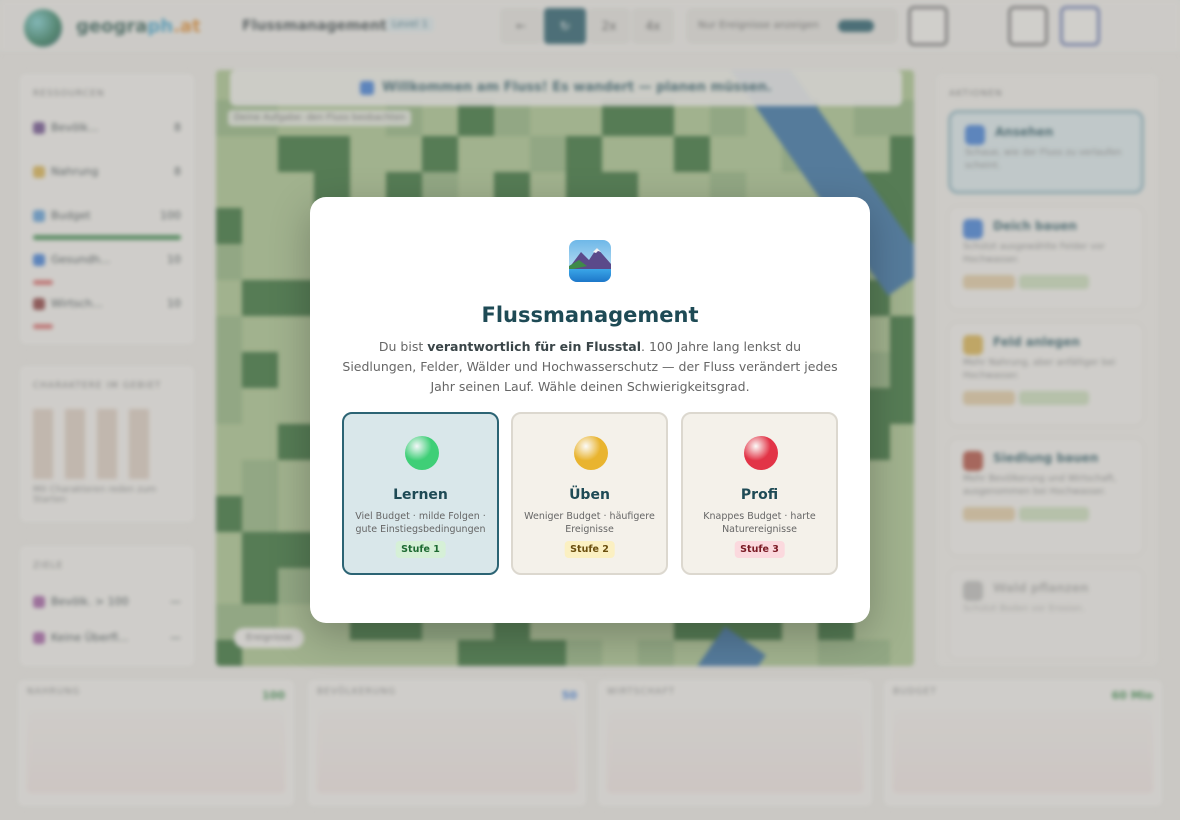  I want to click on level-description: Weniger Budget · häufigere Ereignisse, so click(589, 523).